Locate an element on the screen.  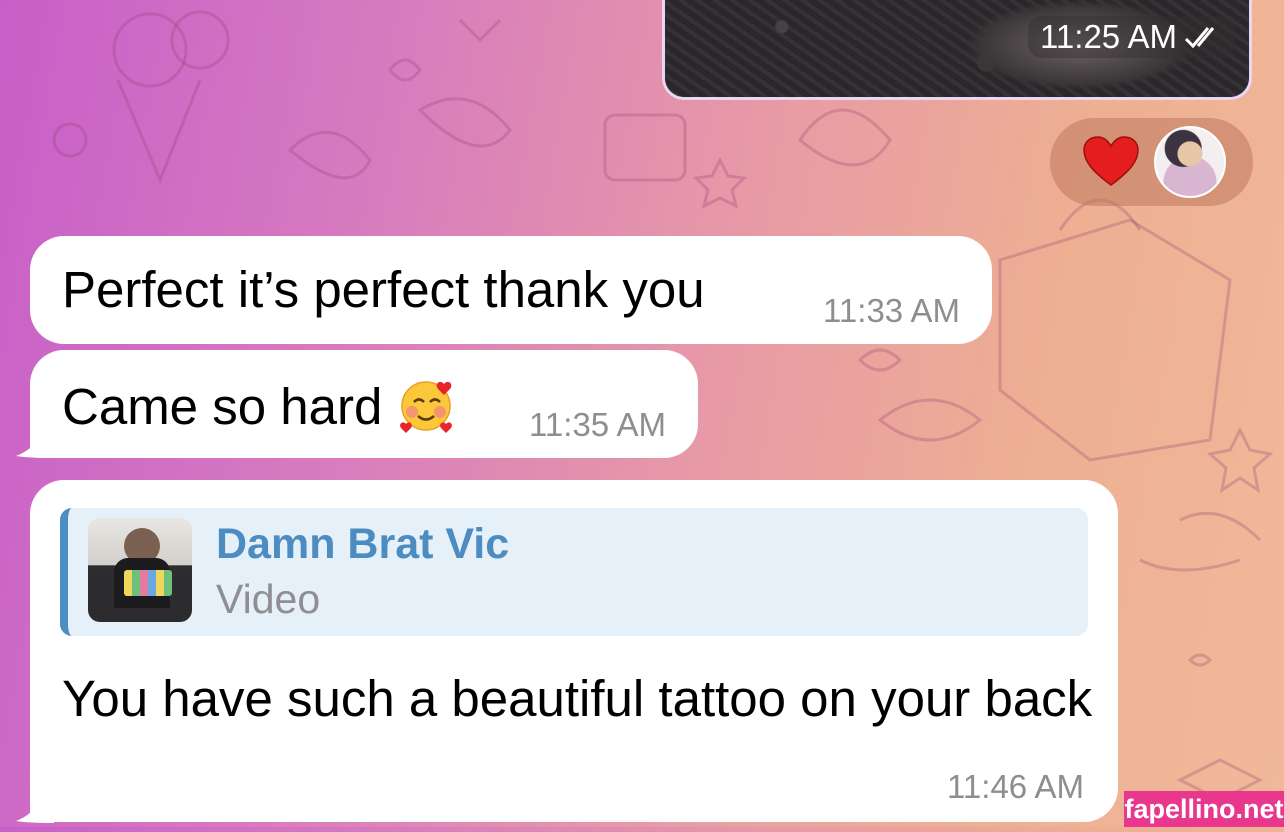
thumbnail-laptop is located at coordinates (148, 583).